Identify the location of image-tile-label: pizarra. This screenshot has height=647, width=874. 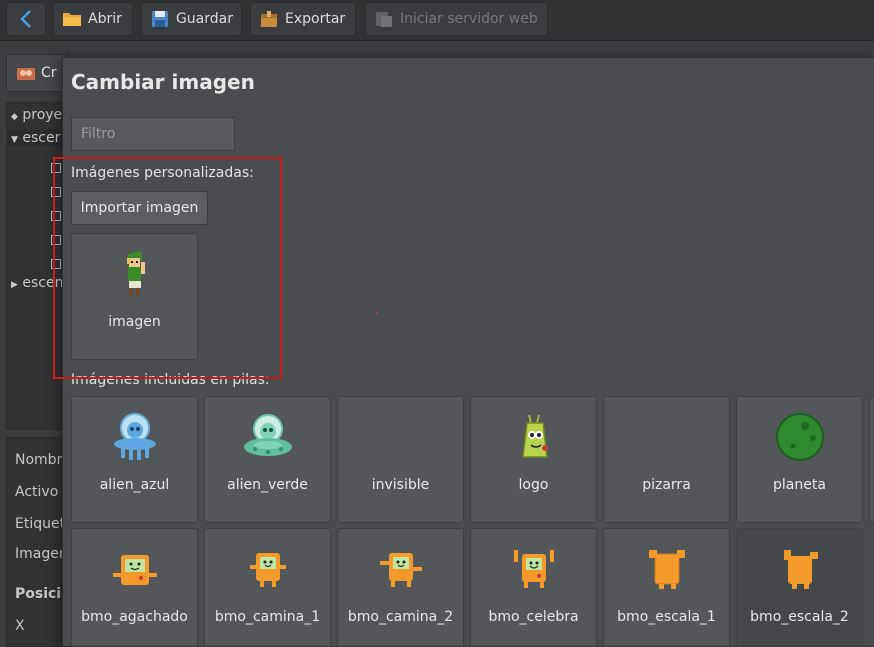
(666, 485).